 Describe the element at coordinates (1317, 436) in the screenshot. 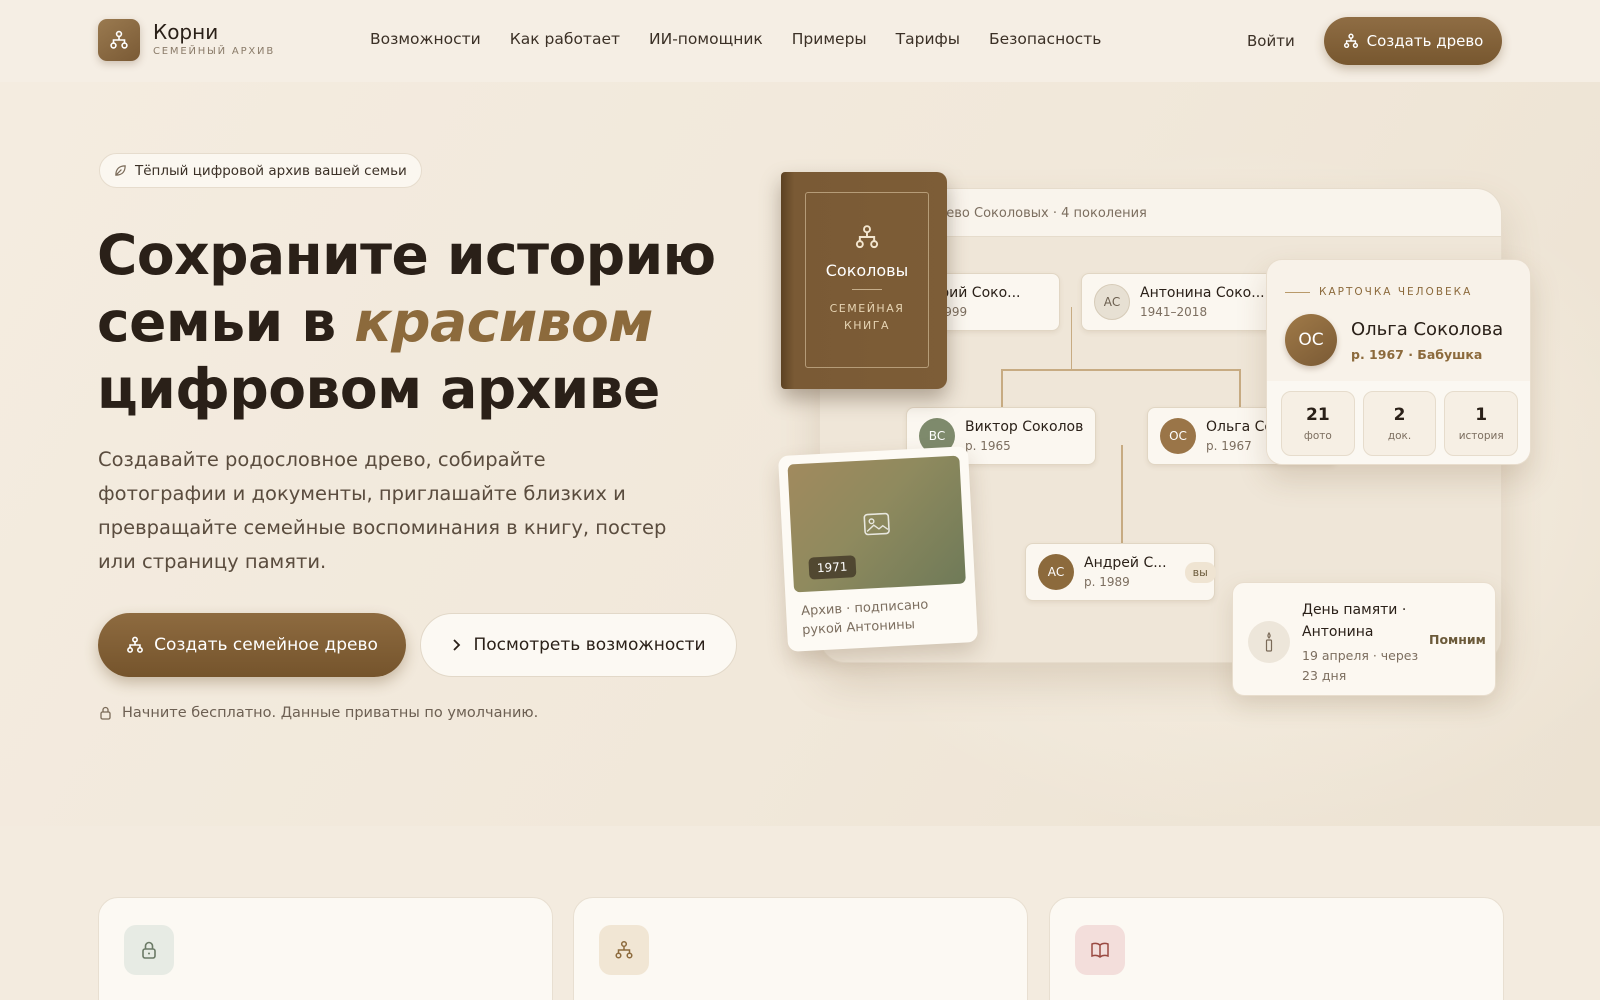

I see `stat-label: фото` at that location.